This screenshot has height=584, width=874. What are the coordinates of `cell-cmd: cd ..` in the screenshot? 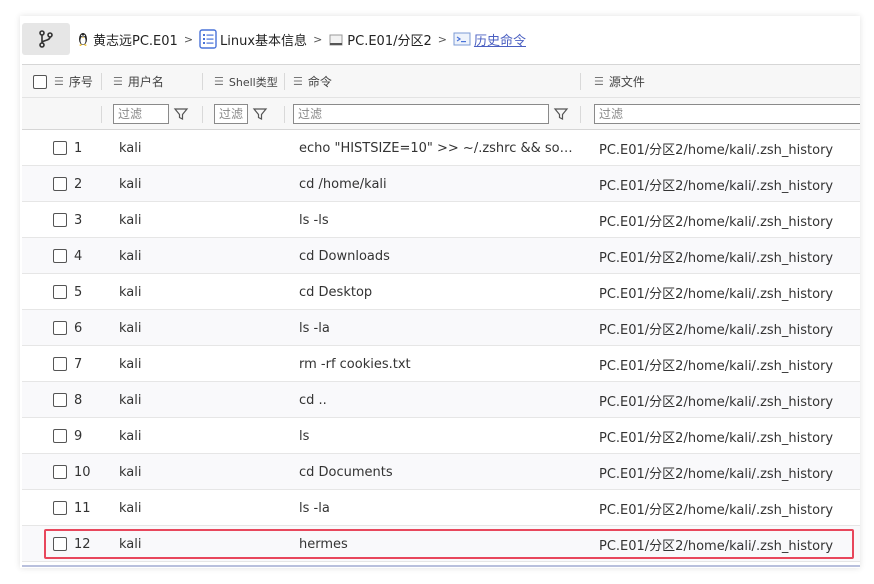 It's located at (439, 400).